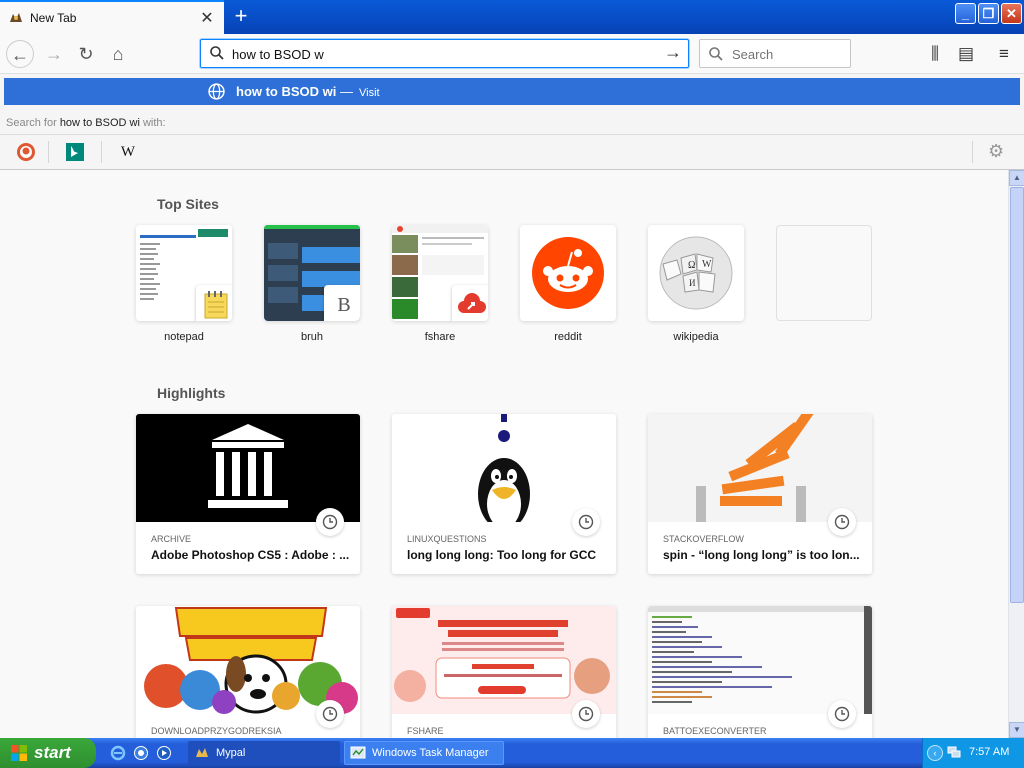  Describe the element at coordinates (775, 53) in the screenshot. I see `search-bar: Search` at that location.